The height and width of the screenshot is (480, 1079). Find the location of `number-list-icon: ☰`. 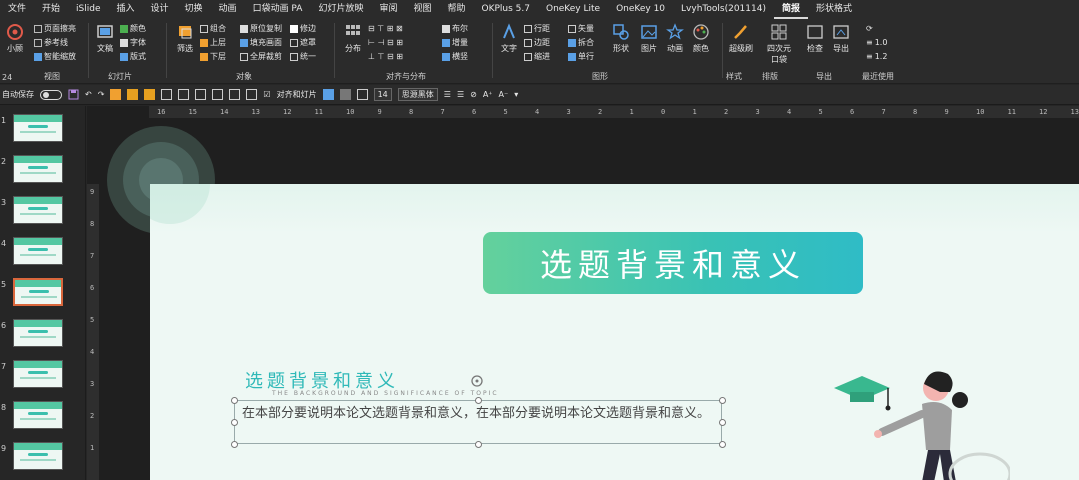

number-list-icon: ☰ is located at coordinates (460, 94).